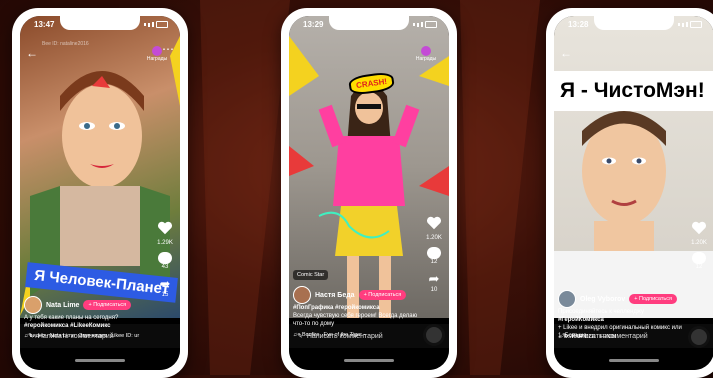  Describe the element at coordinates (71, 318) in the screenshot. I see `caption-text: А у тебя какие планы на сегодня?` at that location.